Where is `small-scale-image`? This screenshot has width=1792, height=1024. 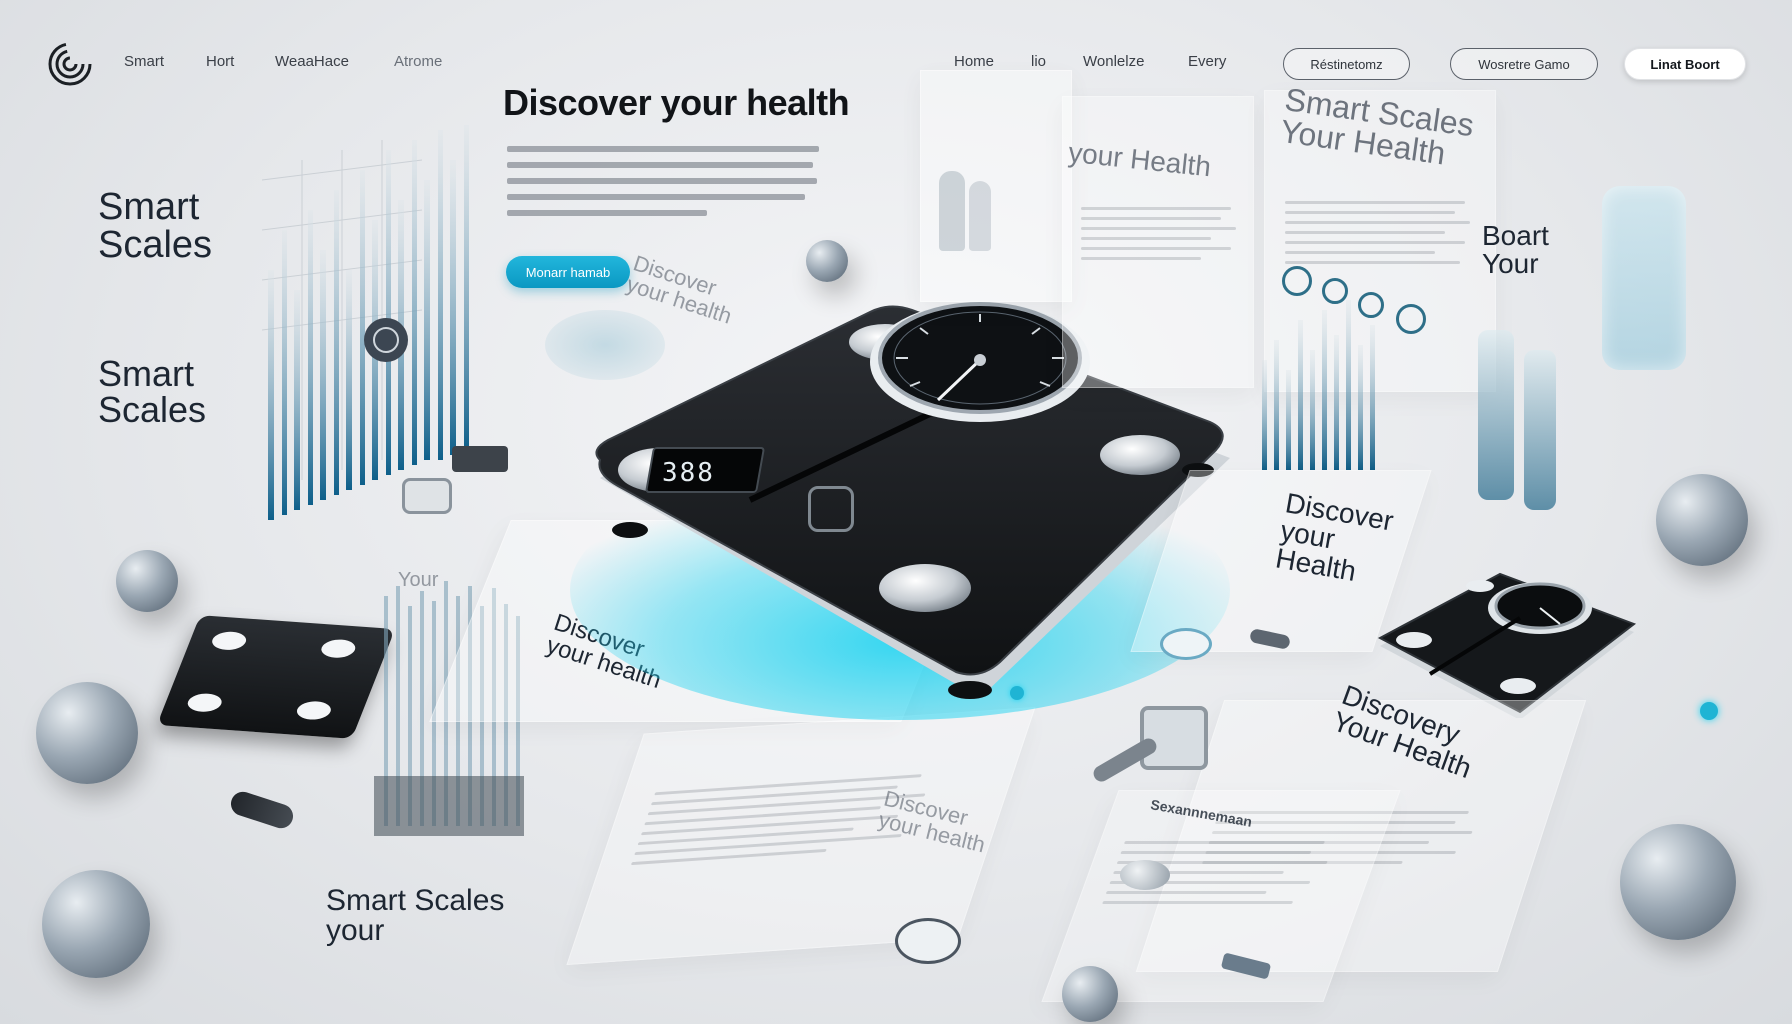 small-scale-image is located at coordinates (276, 677).